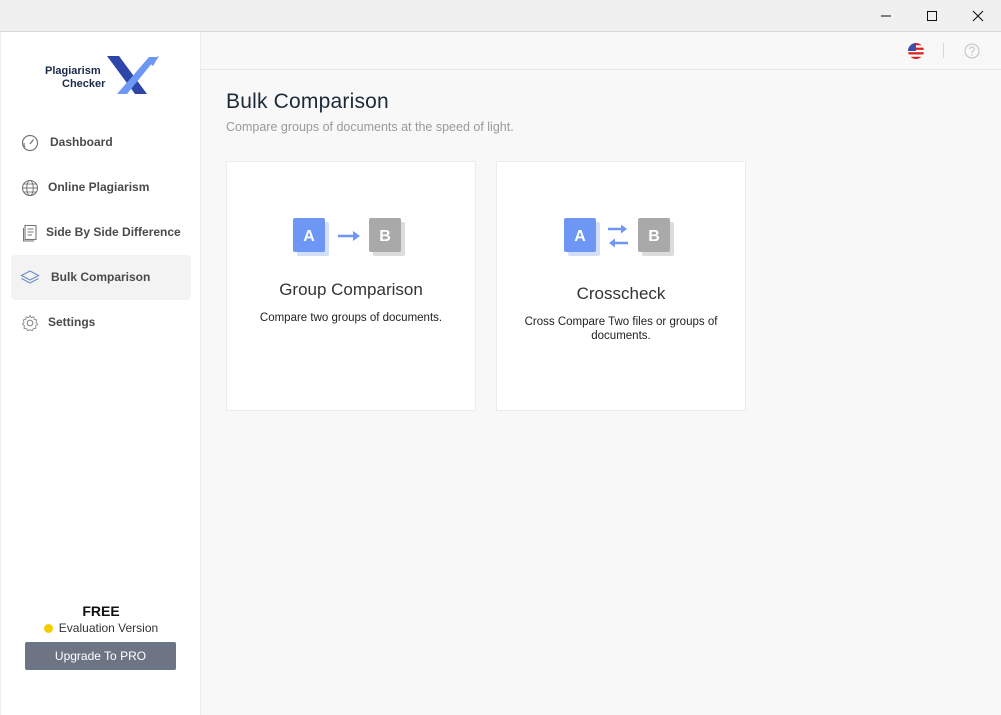 Image resolution: width=1001 pixels, height=715 pixels. Describe the element at coordinates (30, 143) in the screenshot. I see `gauge-icon` at that location.